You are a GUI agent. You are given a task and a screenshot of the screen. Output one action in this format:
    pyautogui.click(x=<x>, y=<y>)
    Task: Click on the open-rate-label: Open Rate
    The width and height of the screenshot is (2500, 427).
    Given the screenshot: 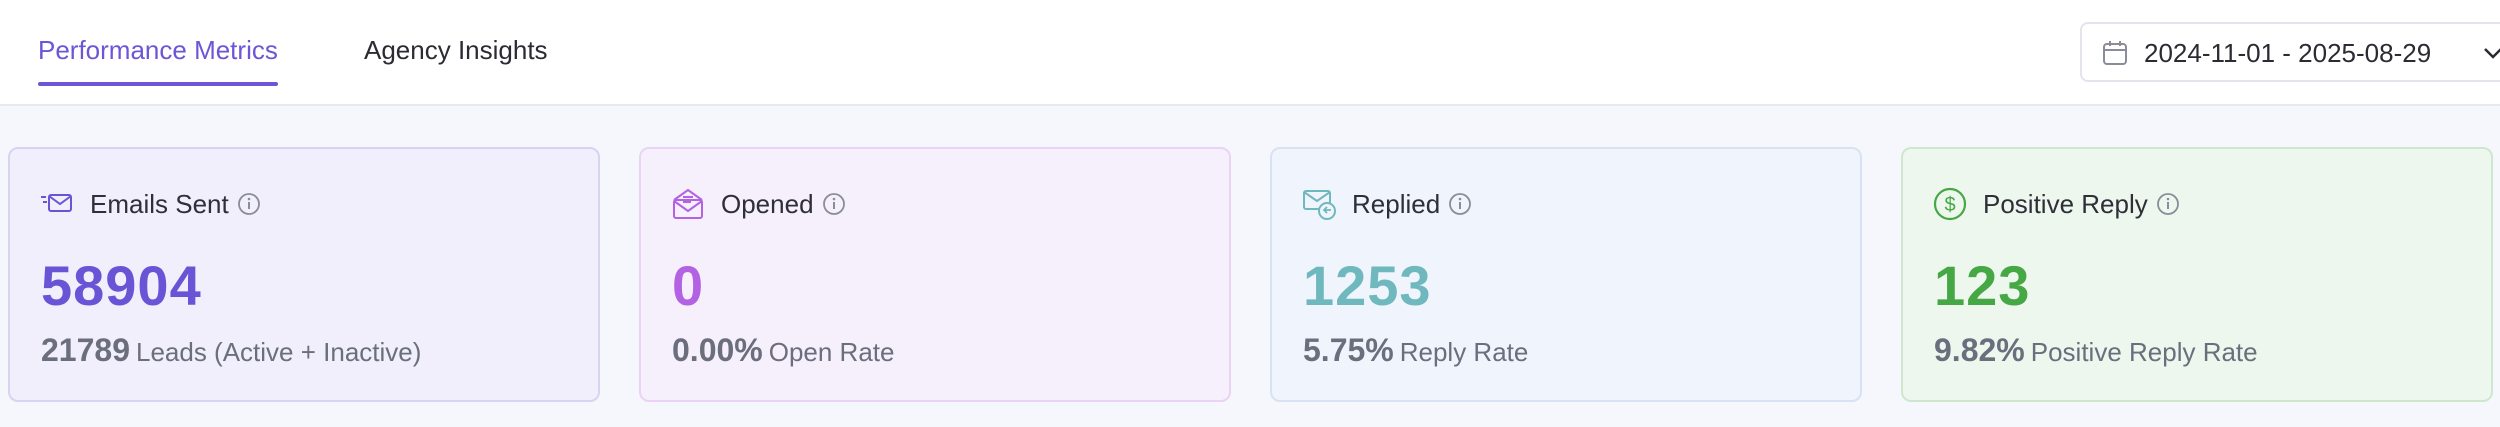 What is the action you would take?
    pyautogui.click(x=831, y=352)
    